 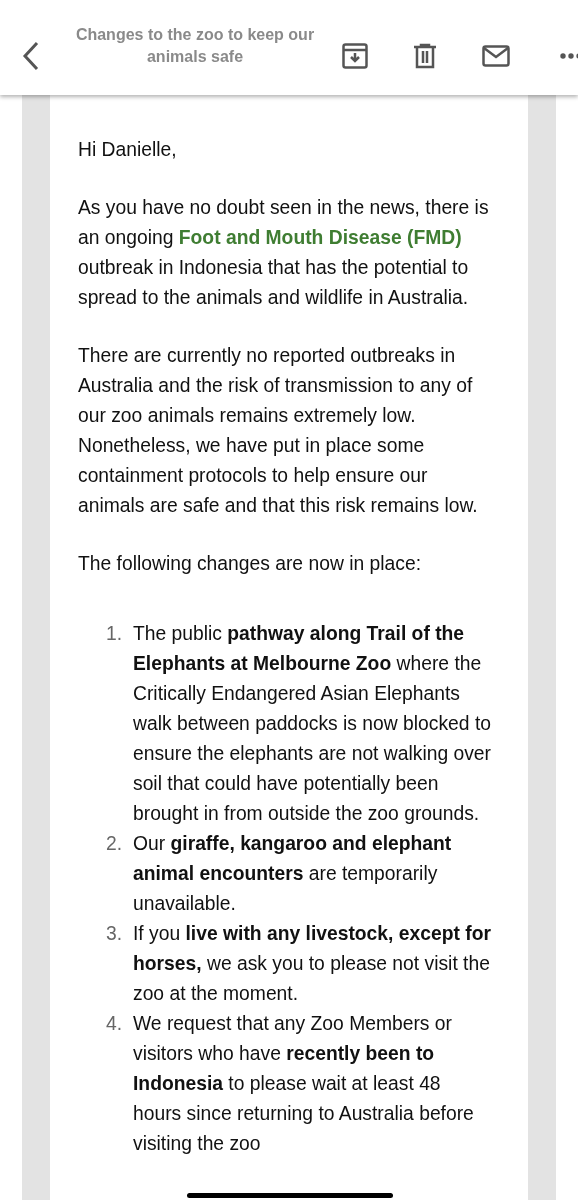 What do you see at coordinates (320, 237) in the screenshot?
I see `disease-link: Foot and Mouth Disease (FMD)` at bounding box center [320, 237].